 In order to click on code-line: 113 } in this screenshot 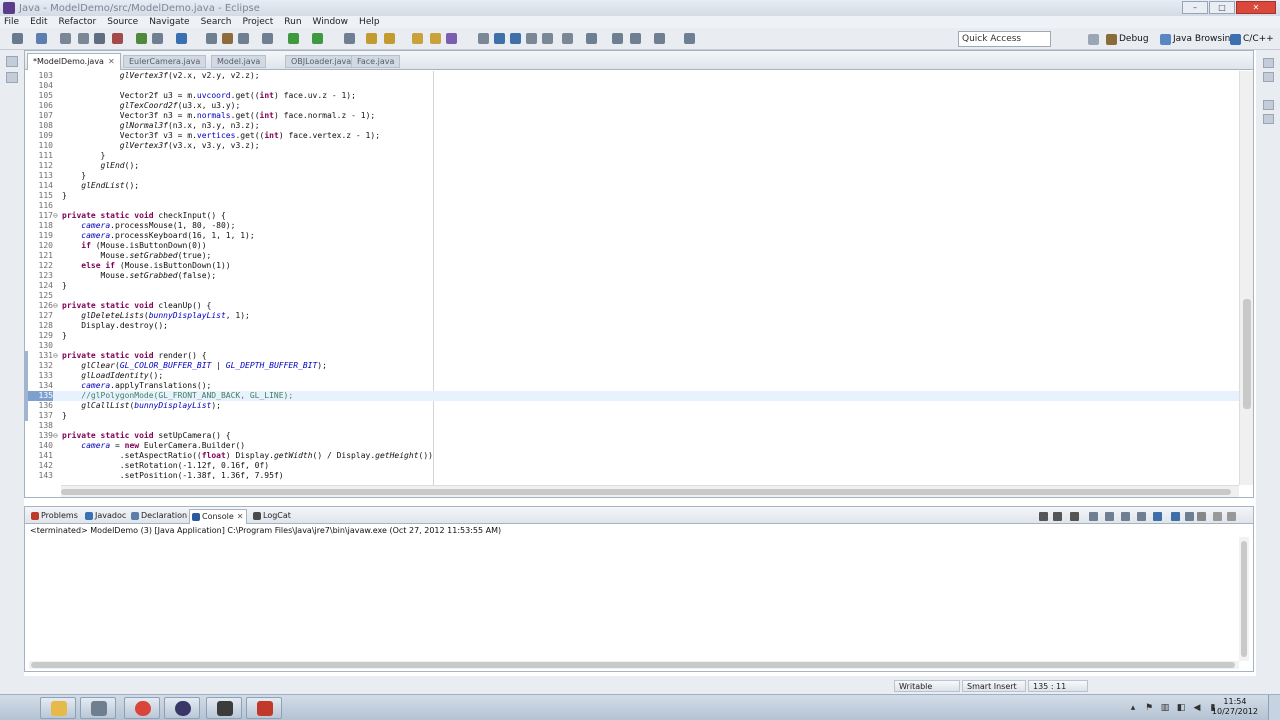, I will do `click(632, 176)`.